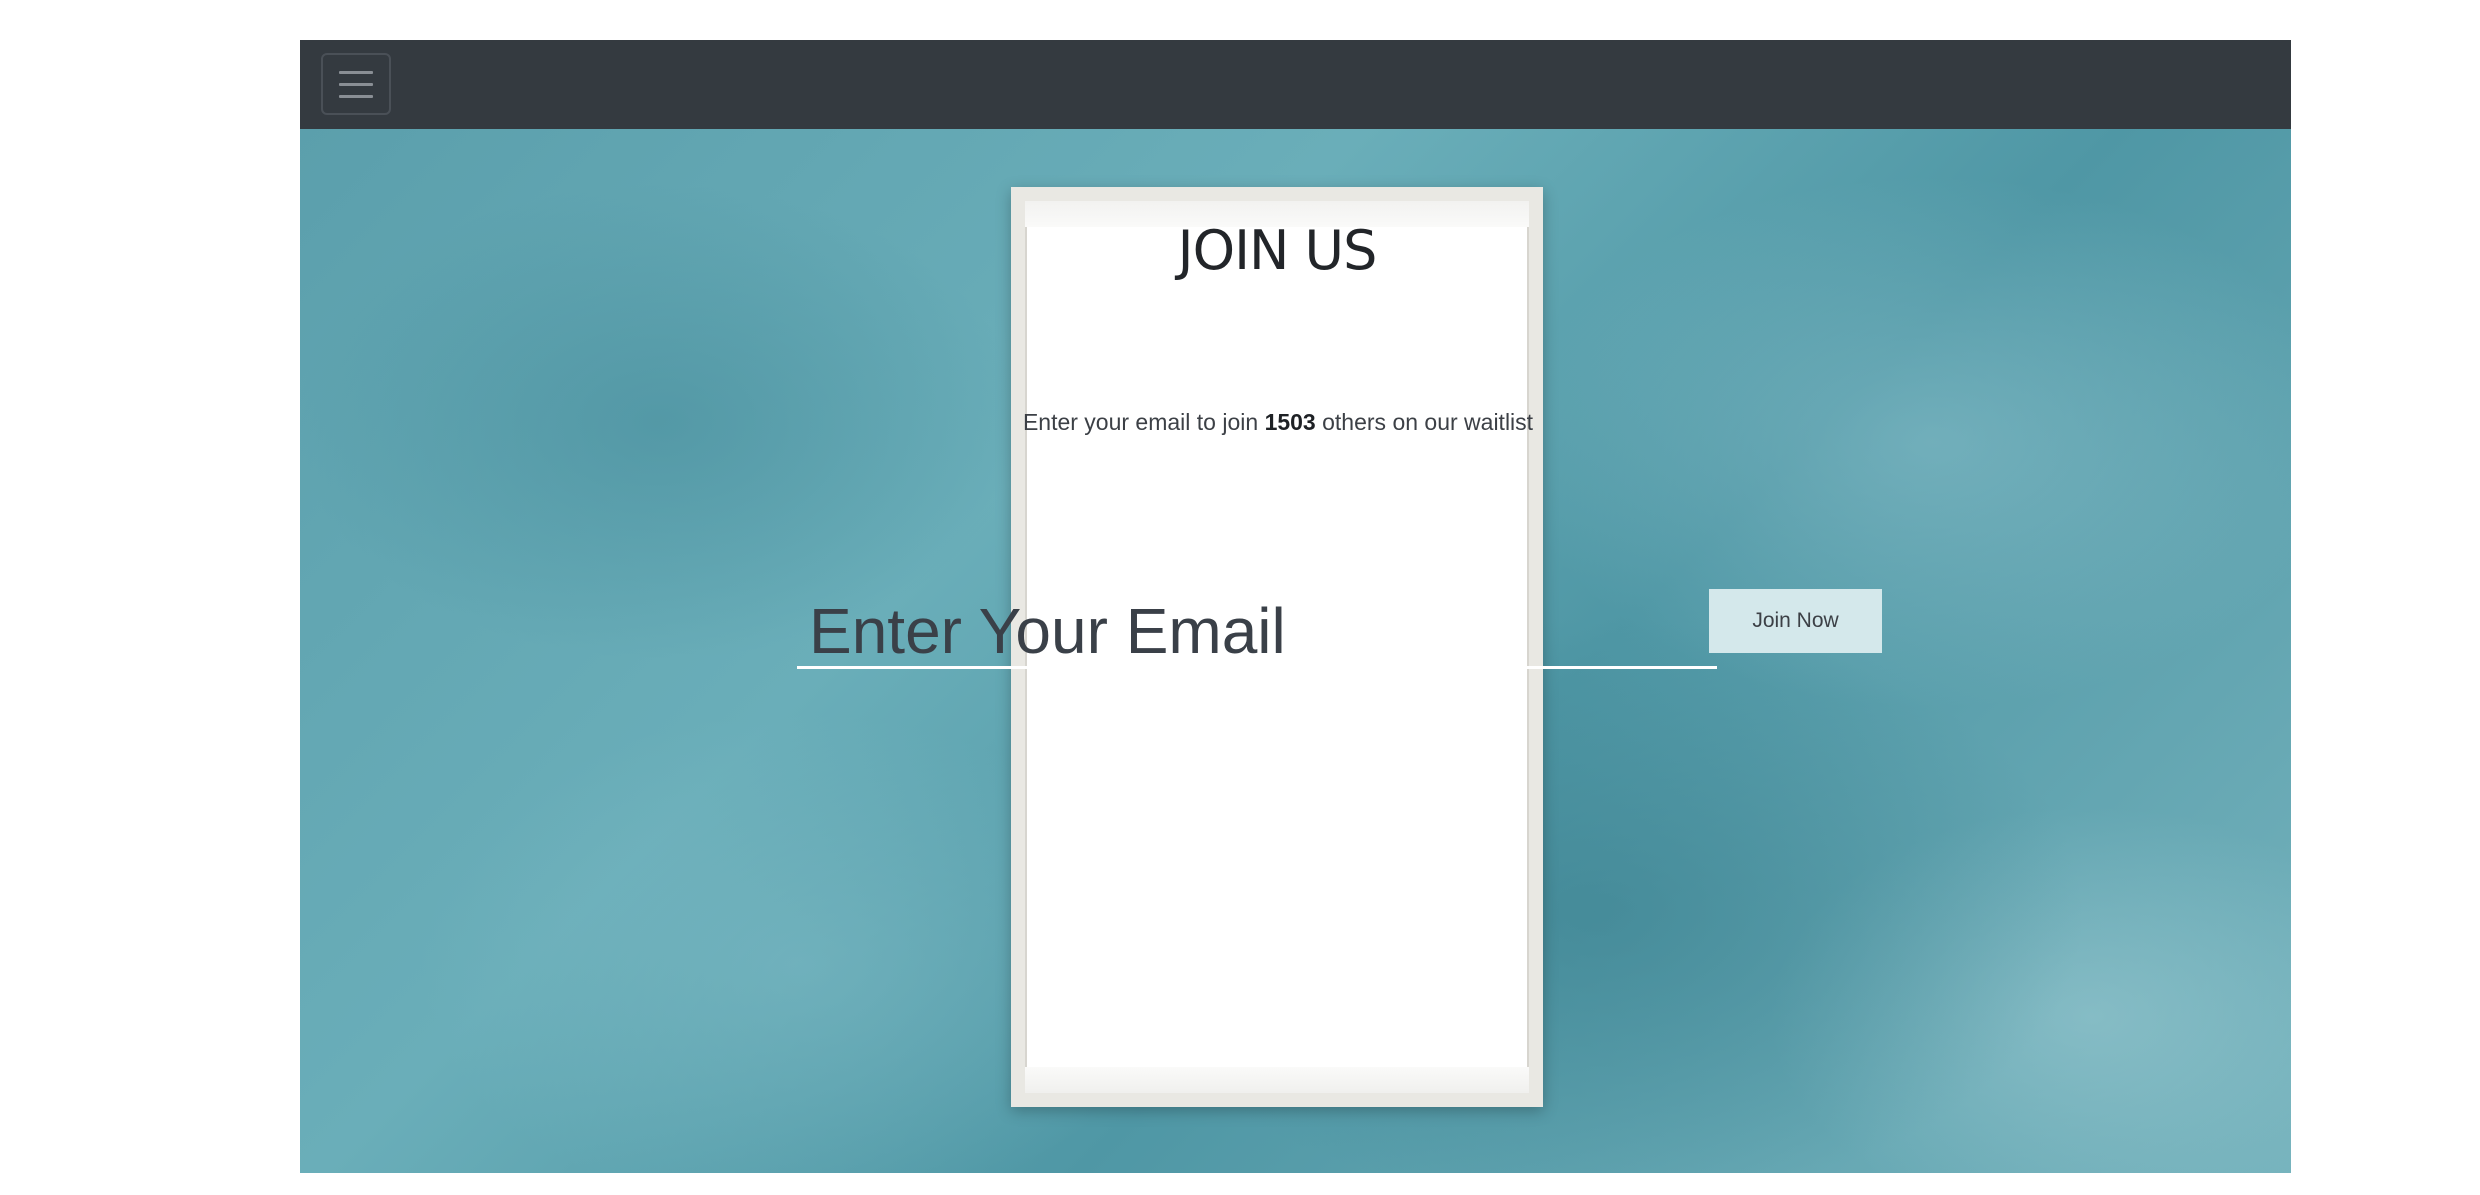  I want to click on subtitle-prefix: Enter your email to join, so click(1143, 422).